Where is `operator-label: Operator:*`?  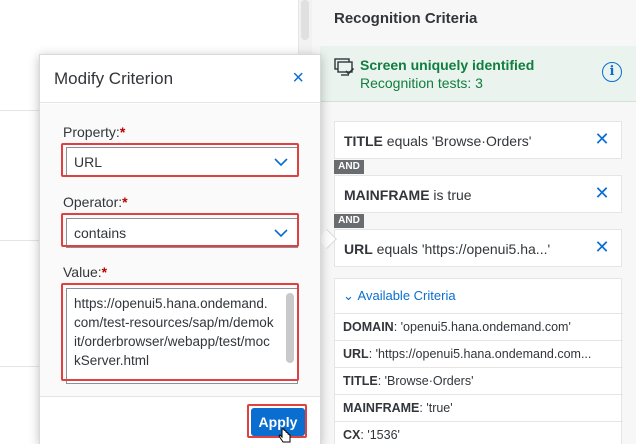
operator-label: Operator:* is located at coordinates (95, 202).